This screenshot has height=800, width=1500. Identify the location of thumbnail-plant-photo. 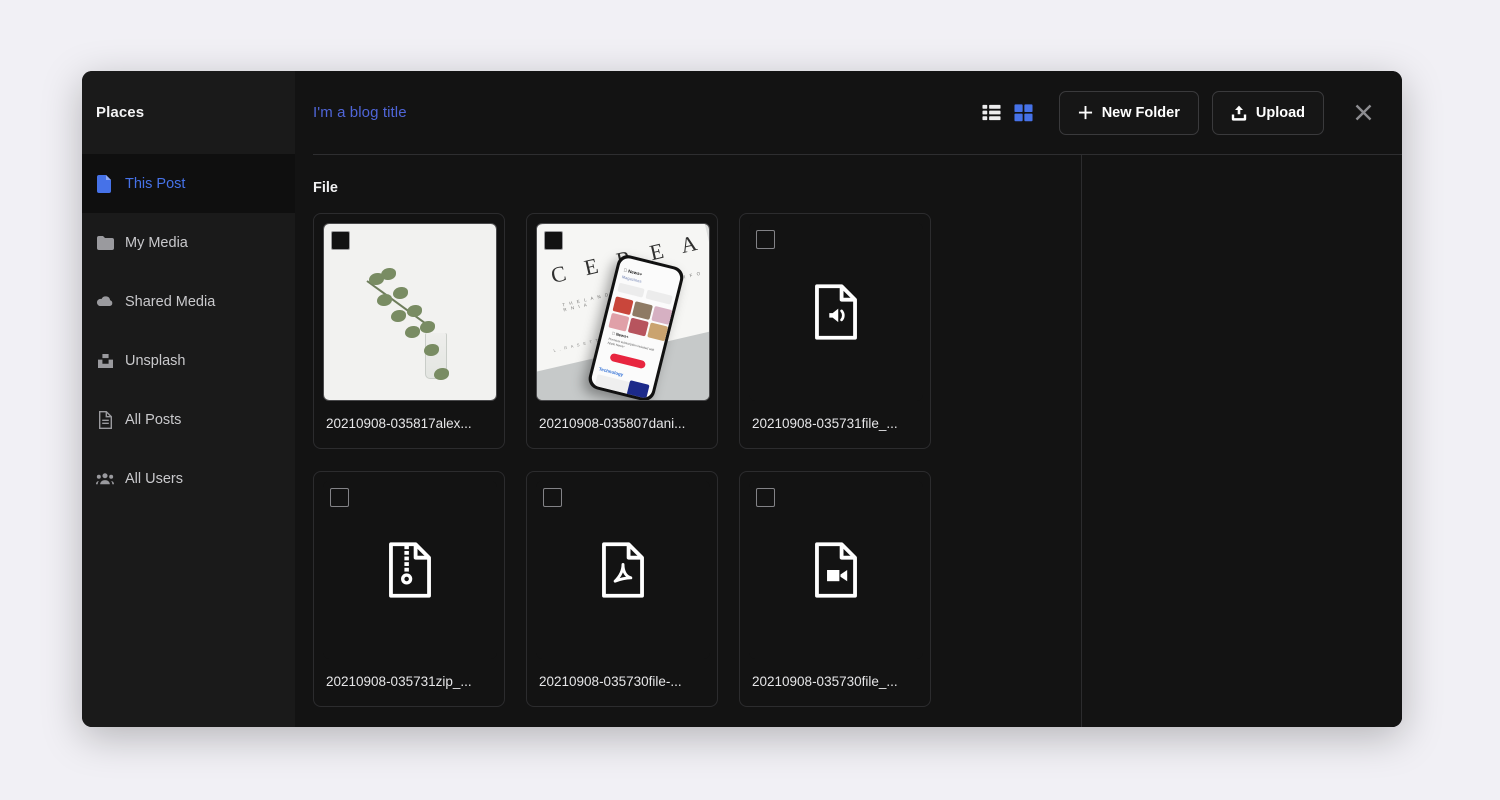
(410, 312).